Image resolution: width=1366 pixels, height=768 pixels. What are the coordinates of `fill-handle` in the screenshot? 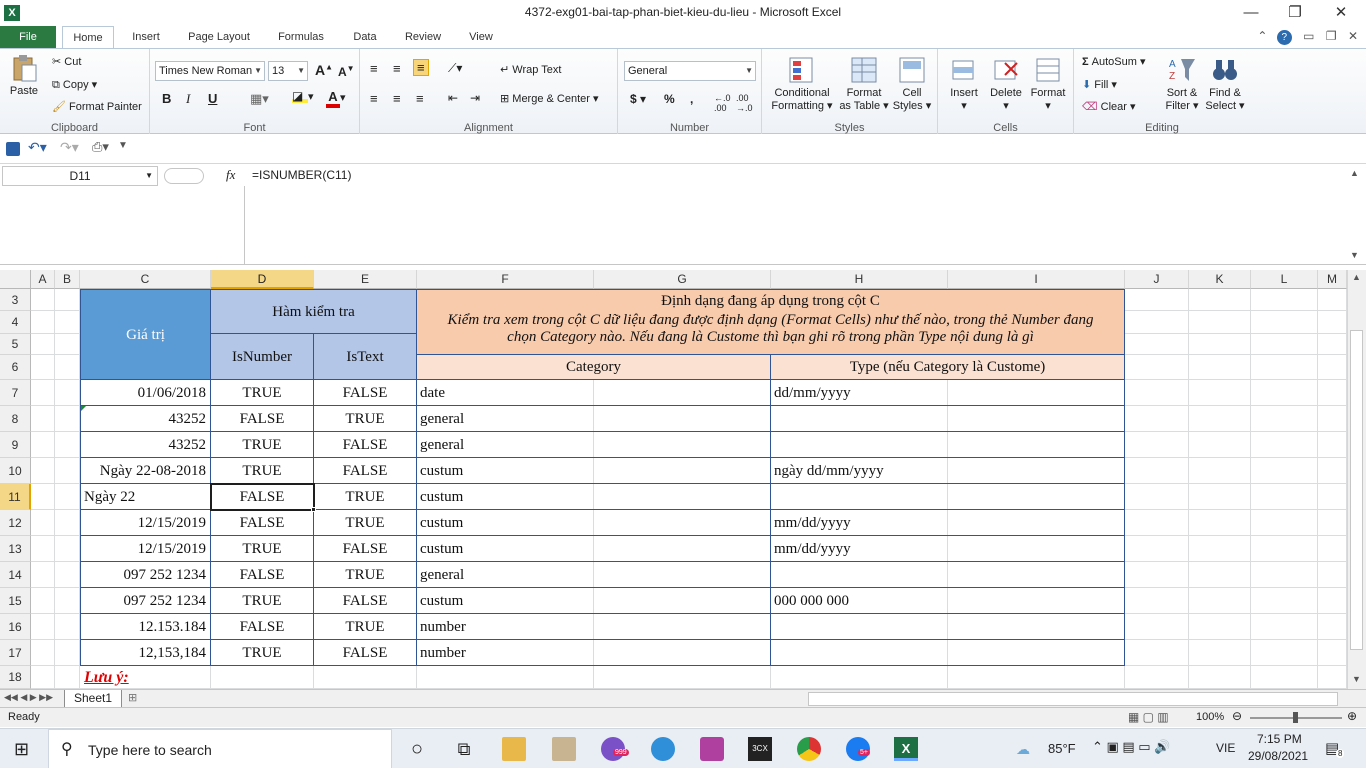 It's located at (313, 509).